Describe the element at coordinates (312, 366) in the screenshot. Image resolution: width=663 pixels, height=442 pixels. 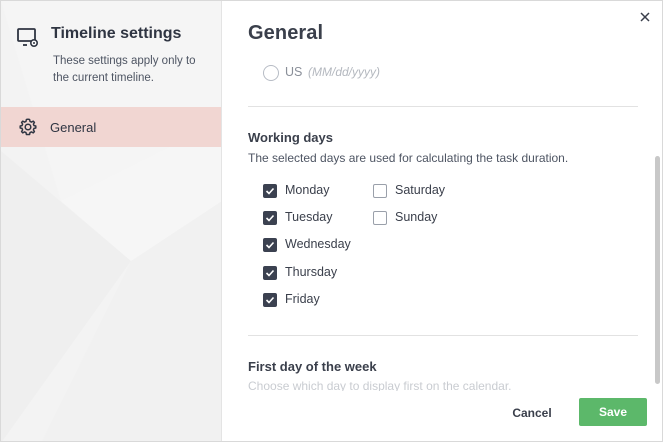
I see `first-day-title: First day of the week` at that location.